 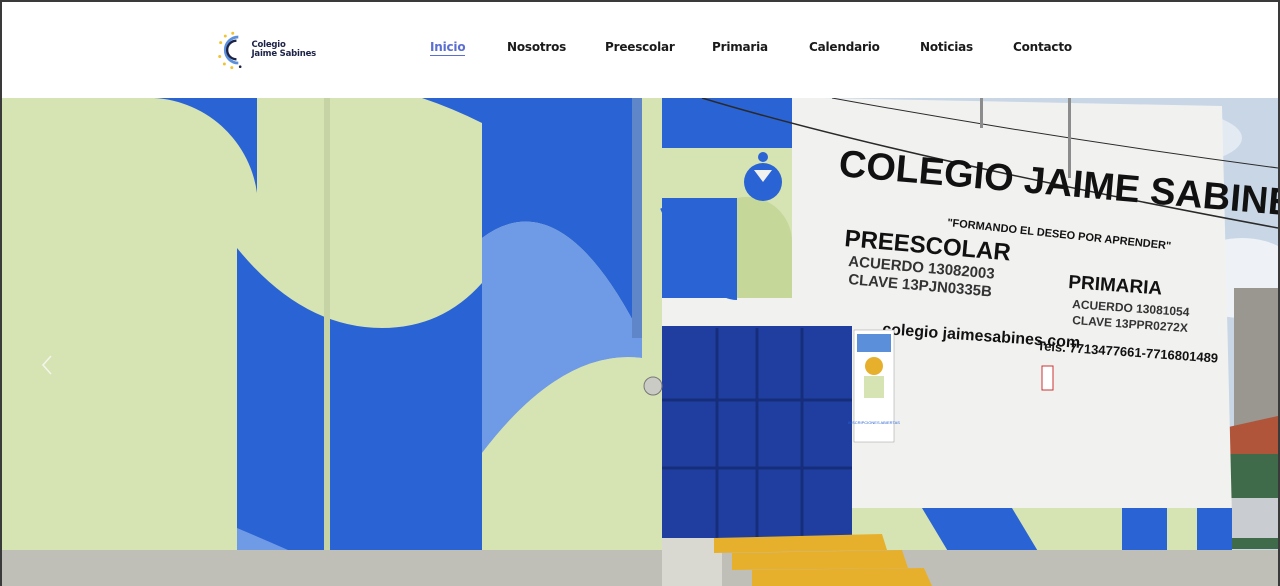 What do you see at coordinates (536, 47) in the screenshot?
I see `nav-nosotros: Nosotros` at bounding box center [536, 47].